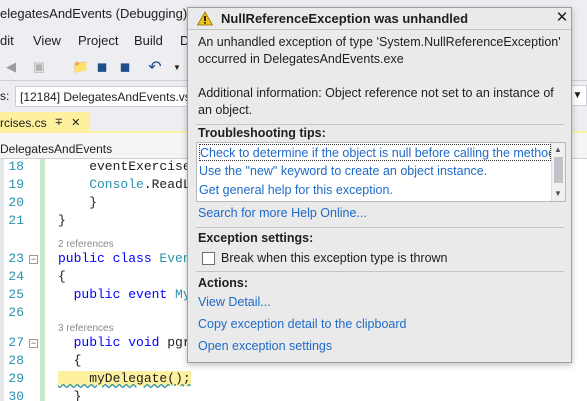 The height and width of the screenshot is (401, 587). Describe the element at coordinates (16, 342) in the screenshot. I see `line-number: 27` at that location.